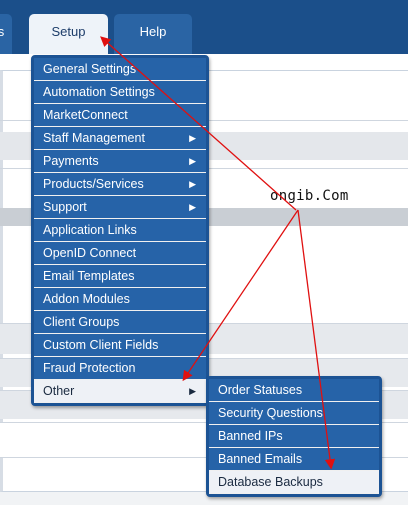  Describe the element at coordinates (240, 295) in the screenshot. I see `arrow-to-other` at that location.